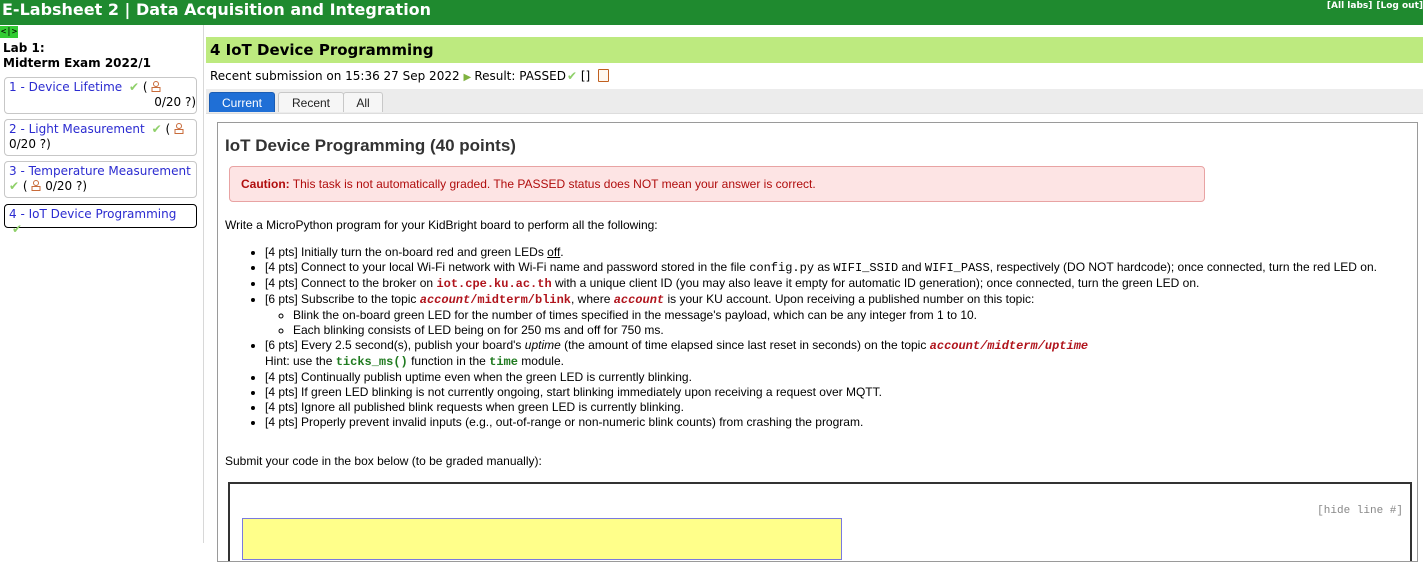 The image size is (1423, 562). What do you see at coordinates (77, 63) in the screenshot?
I see `lab-title-line2: Midterm Exam 2022/1` at bounding box center [77, 63].